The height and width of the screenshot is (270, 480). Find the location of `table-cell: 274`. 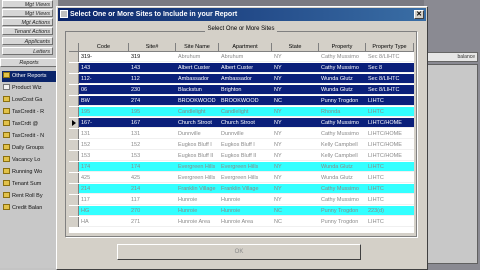

table-cell: 274 is located at coordinates (136, 101).